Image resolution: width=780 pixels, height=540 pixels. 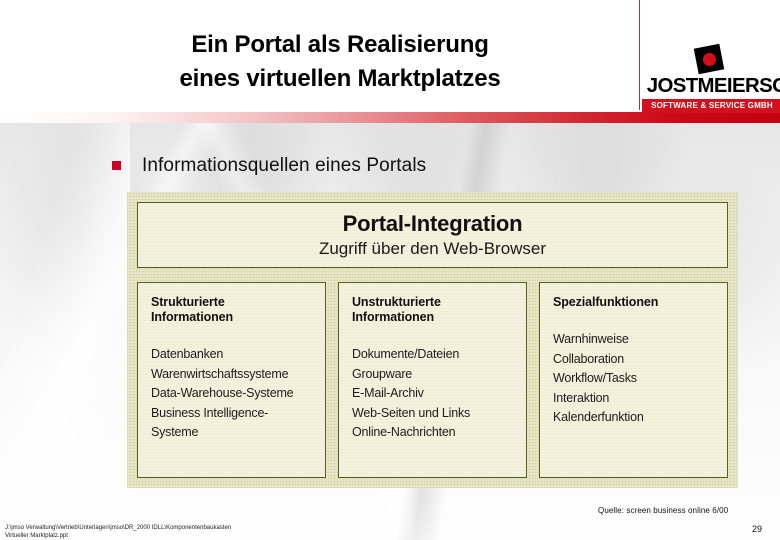 I want to click on column-item: E-Mail-Archiv, so click(x=388, y=393).